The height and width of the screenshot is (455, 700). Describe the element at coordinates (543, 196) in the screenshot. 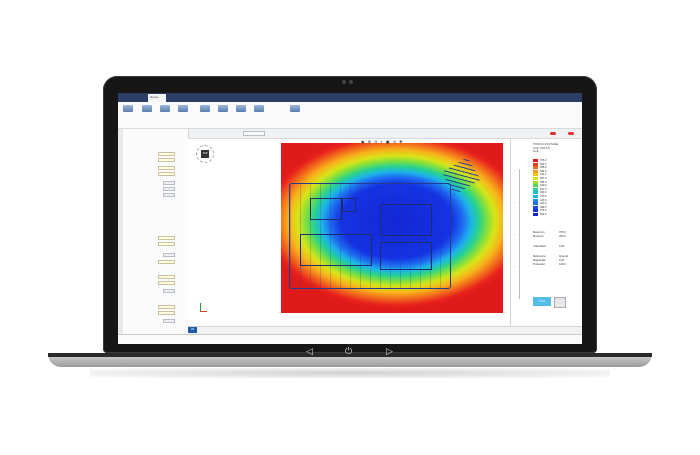

I see `legend-value: 470.0` at that location.